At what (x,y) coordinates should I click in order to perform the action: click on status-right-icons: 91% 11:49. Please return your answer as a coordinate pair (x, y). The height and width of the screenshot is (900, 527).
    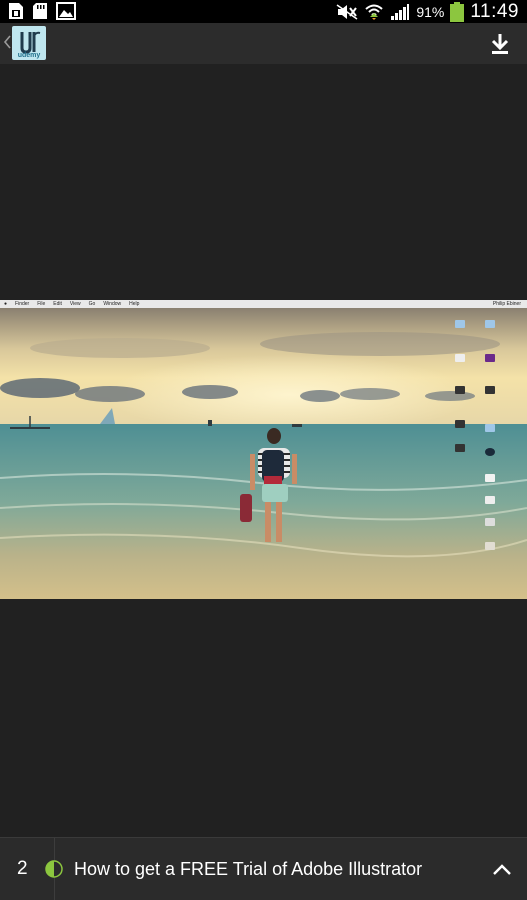
    Looking at the image, I should click on (427, 11).